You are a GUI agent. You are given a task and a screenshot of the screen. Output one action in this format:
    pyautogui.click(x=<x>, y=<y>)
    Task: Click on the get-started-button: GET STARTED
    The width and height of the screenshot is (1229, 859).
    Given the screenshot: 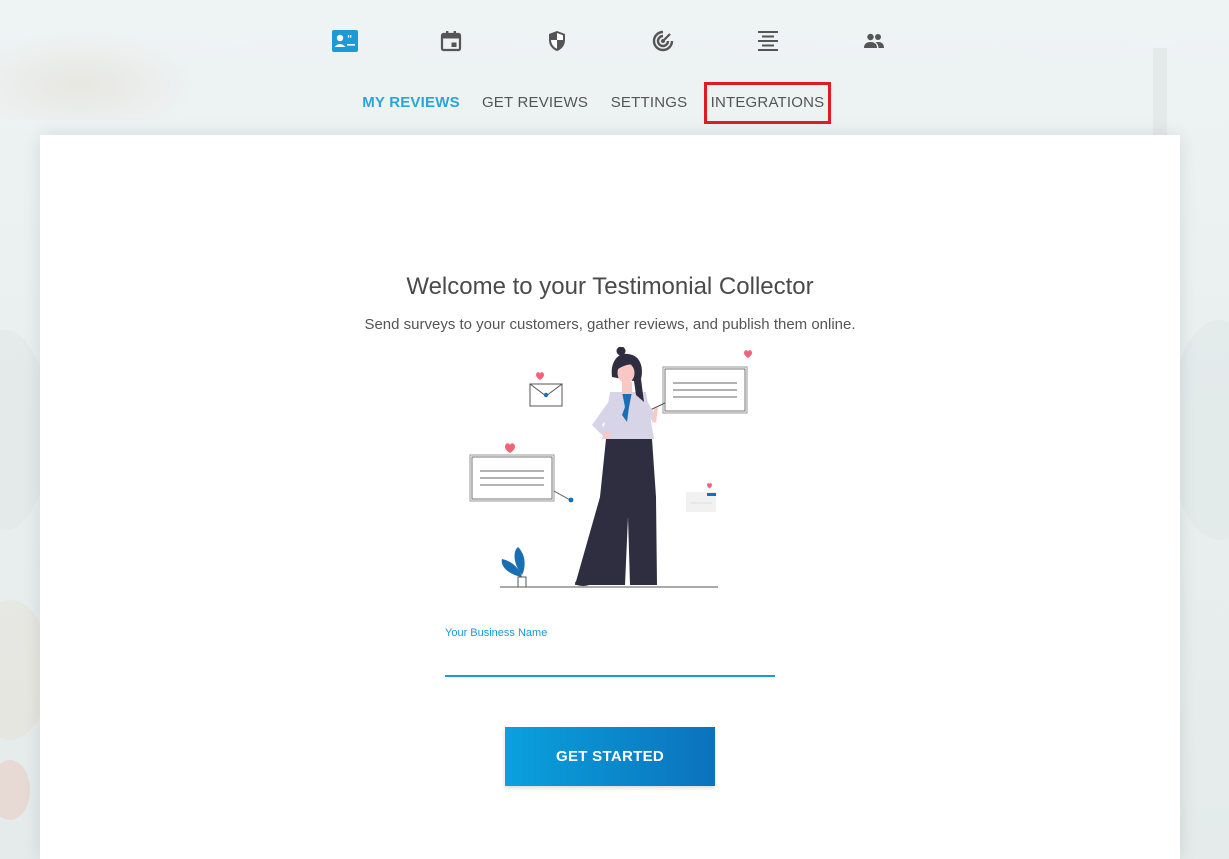 What is the action you would take?
    pyautogui.click(x=610, y=756)
    